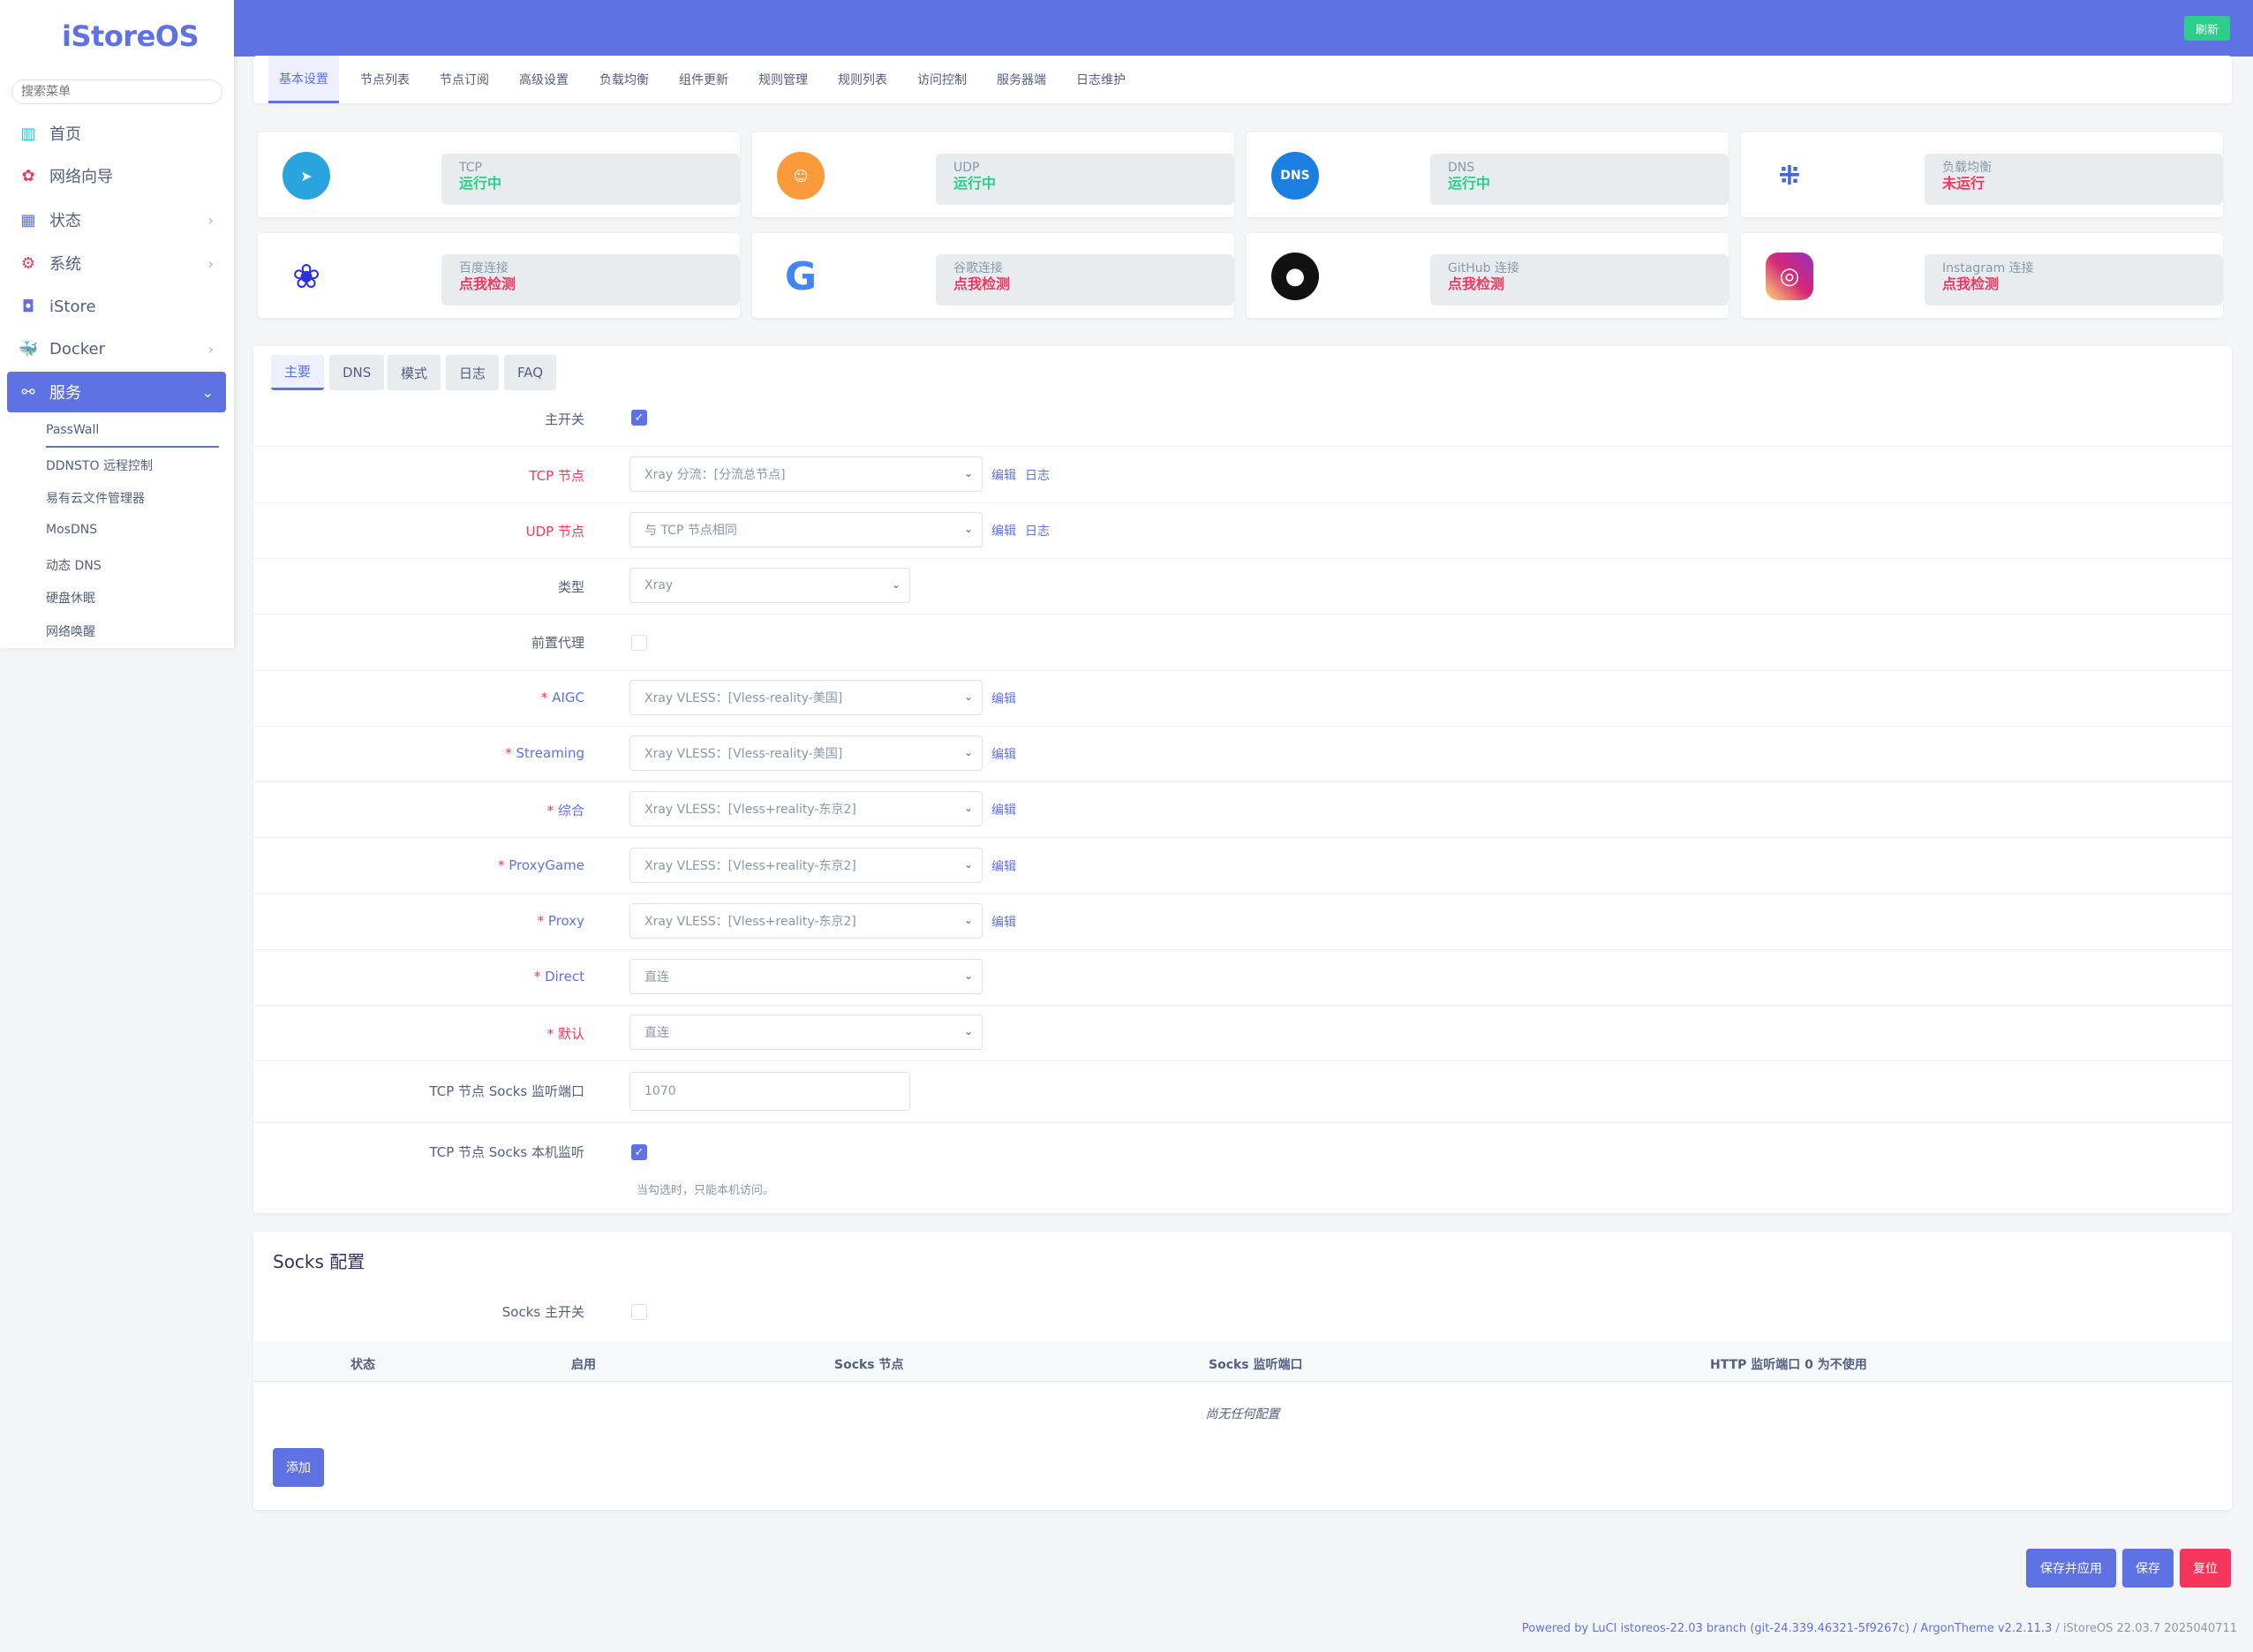 The image size is (2253, 1652). I want to click on streaming-select: Xray VLESS：[Vless-reality-美国] ⌄, so click(806, 753).